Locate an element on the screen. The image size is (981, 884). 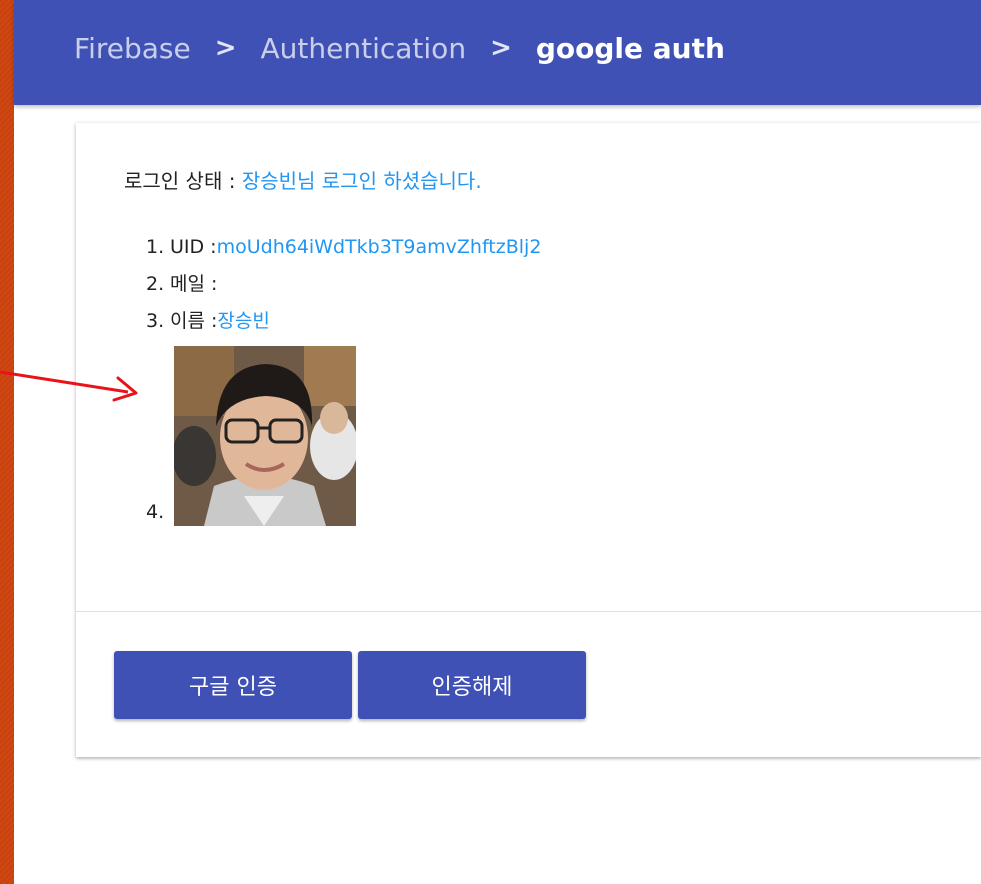
top-app-bar: Firebase > Authentication > google auth is located at coordinates (497, 52).